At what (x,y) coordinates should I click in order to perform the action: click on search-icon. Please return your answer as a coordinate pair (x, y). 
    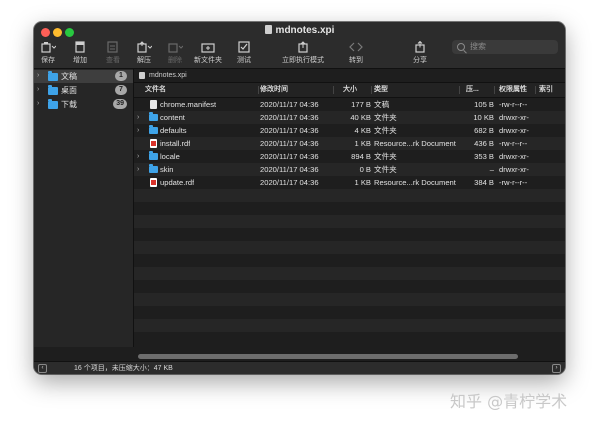
    Looking at the image, I should click on (461, 47).